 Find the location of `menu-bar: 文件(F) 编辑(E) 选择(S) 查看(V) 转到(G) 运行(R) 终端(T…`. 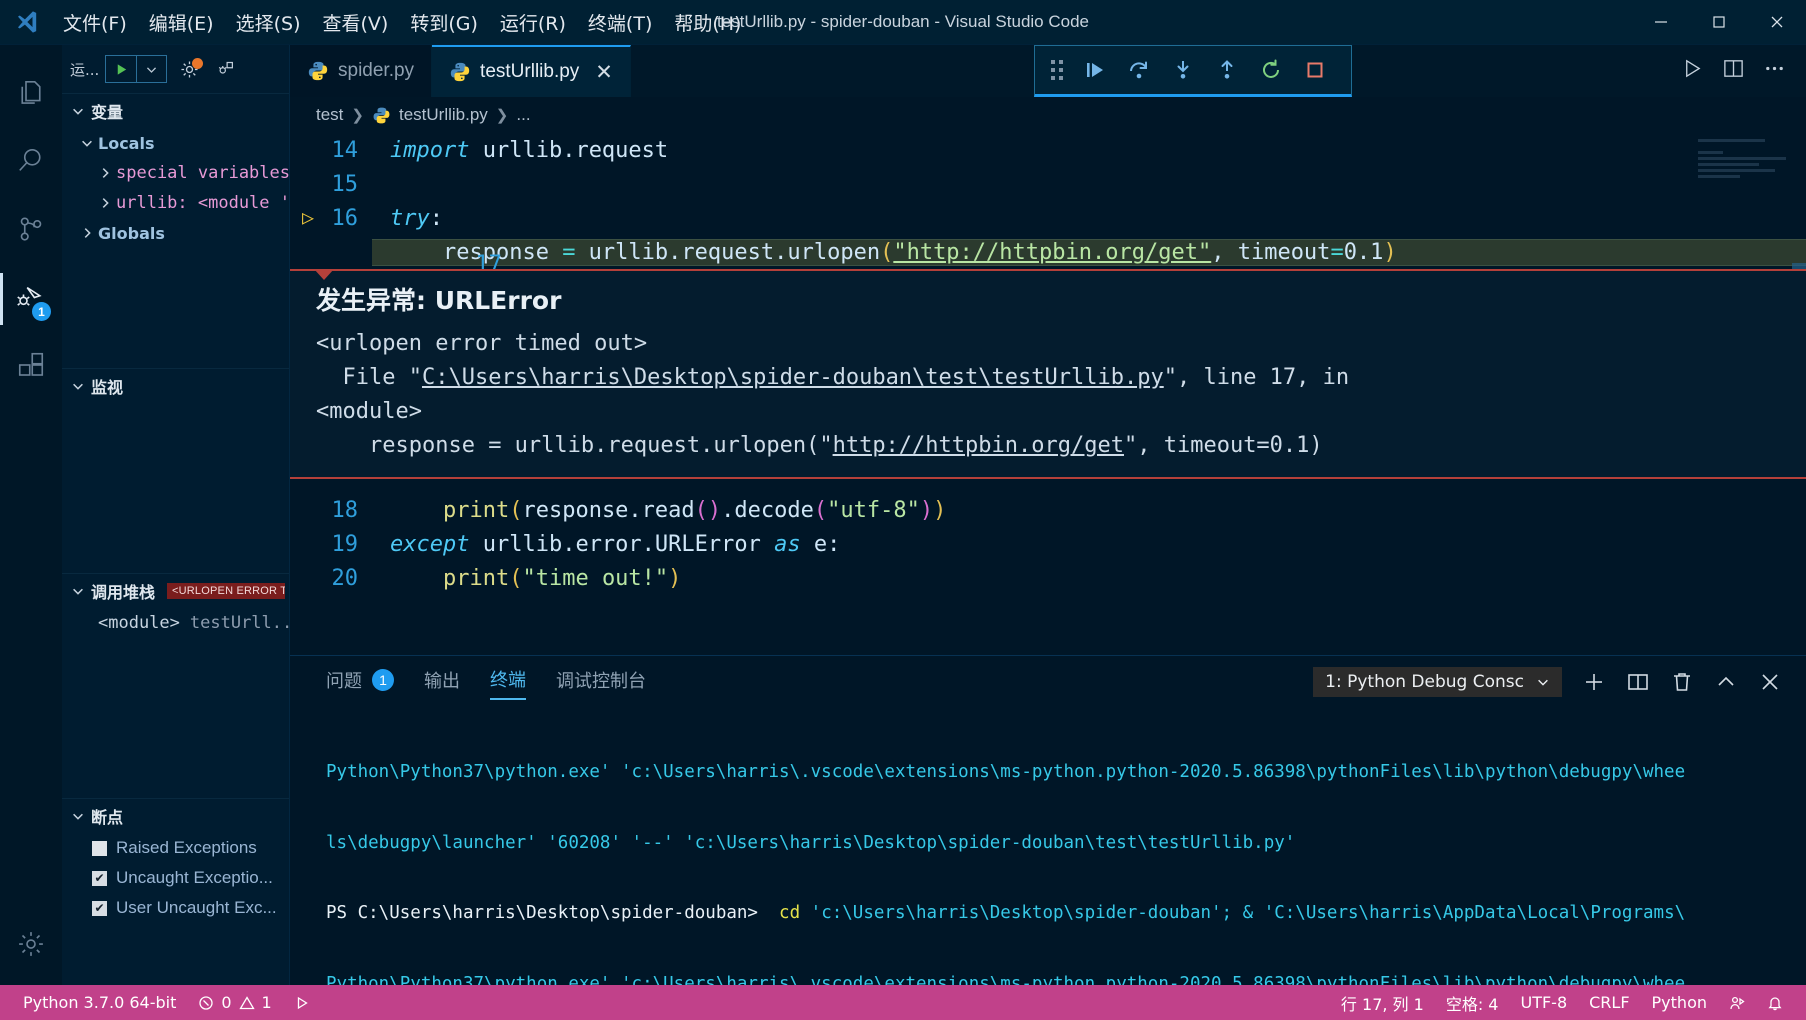

menu-bar: 文件(F) 编辑(E) 选择(S) 查看(V) 转到(G) 运行(R) 终端(T… is located at coordinates (402, 22).